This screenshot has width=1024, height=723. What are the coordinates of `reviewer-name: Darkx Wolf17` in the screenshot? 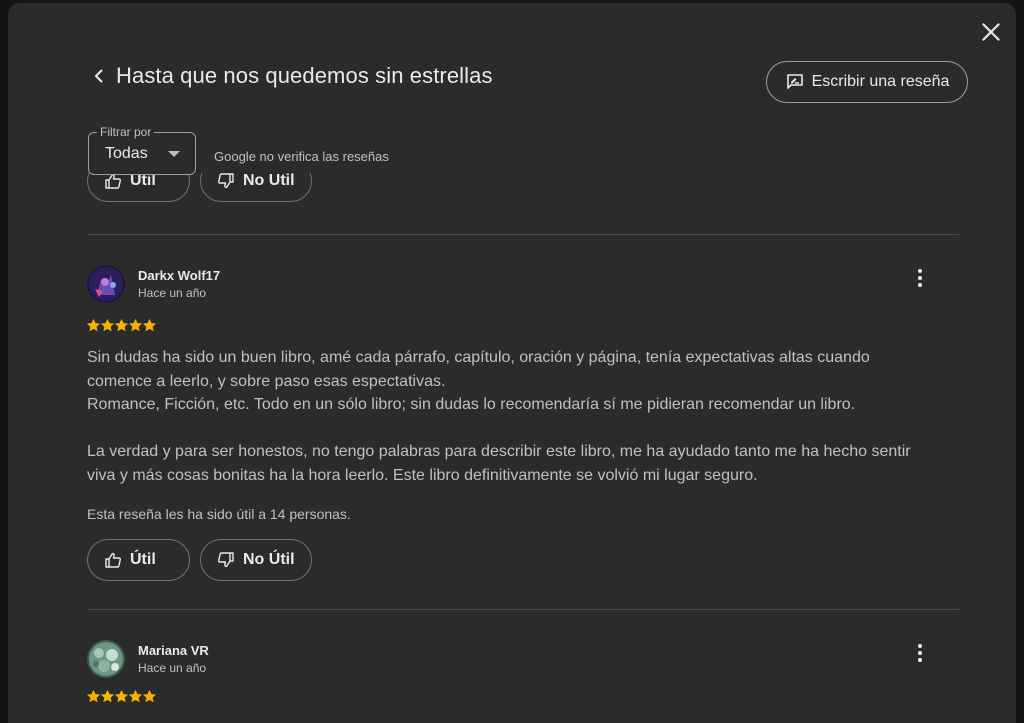 It's located at (179, 275).